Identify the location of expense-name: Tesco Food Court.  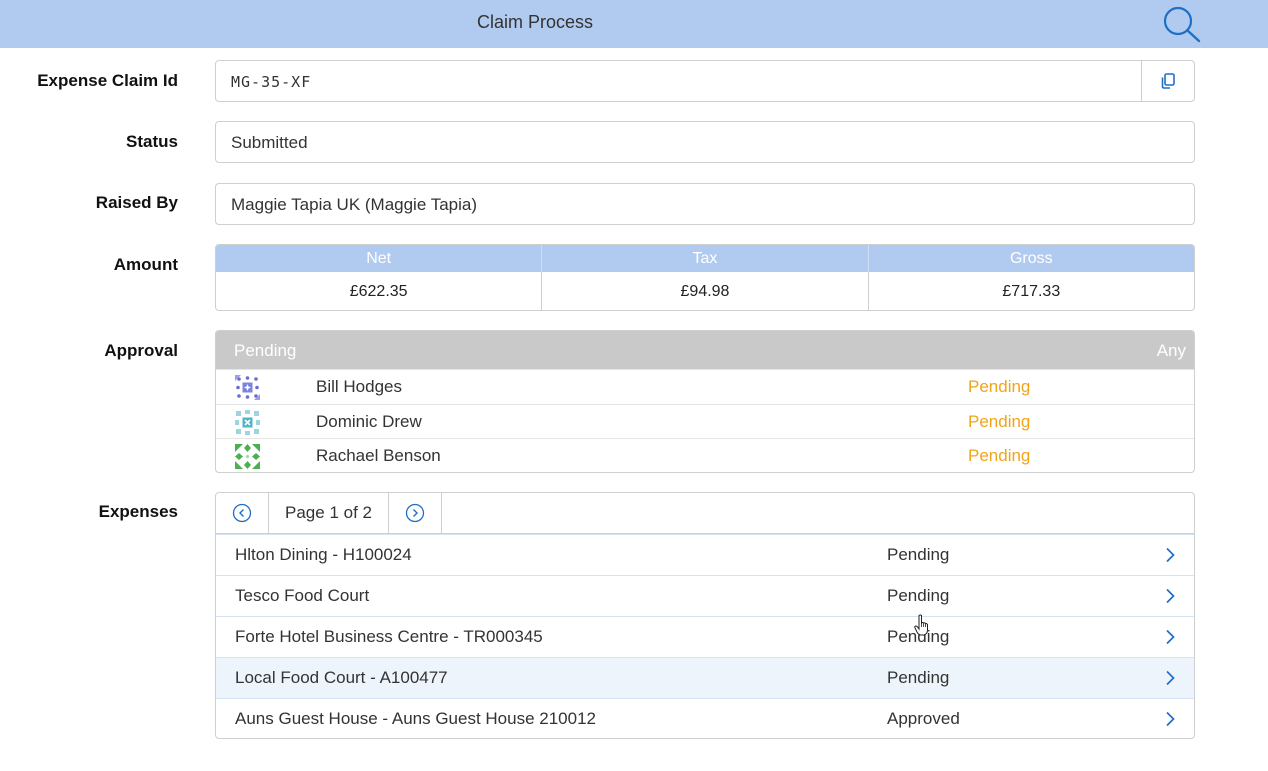
(302, 595).